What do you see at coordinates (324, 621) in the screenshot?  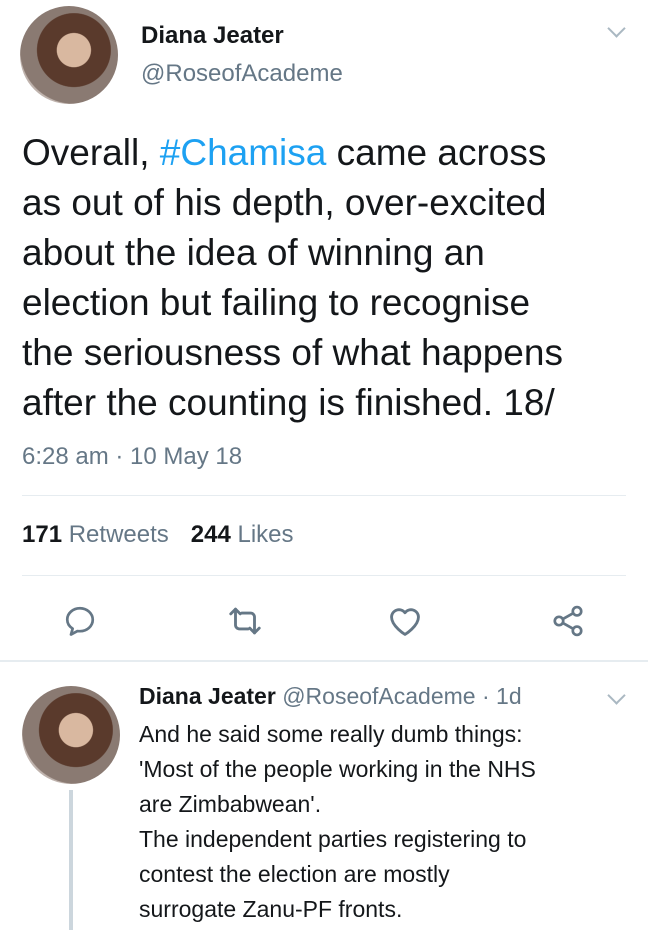 I see `tweet-actions` at bounding box center [324, 621].